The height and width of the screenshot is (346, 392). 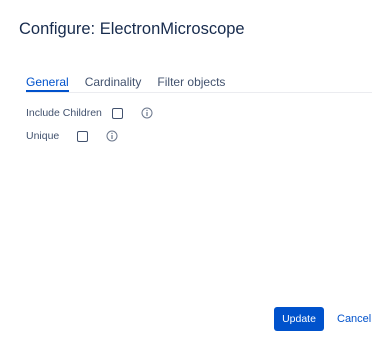 I want to click on unique-label: Unique, so click(x=43, y=136).